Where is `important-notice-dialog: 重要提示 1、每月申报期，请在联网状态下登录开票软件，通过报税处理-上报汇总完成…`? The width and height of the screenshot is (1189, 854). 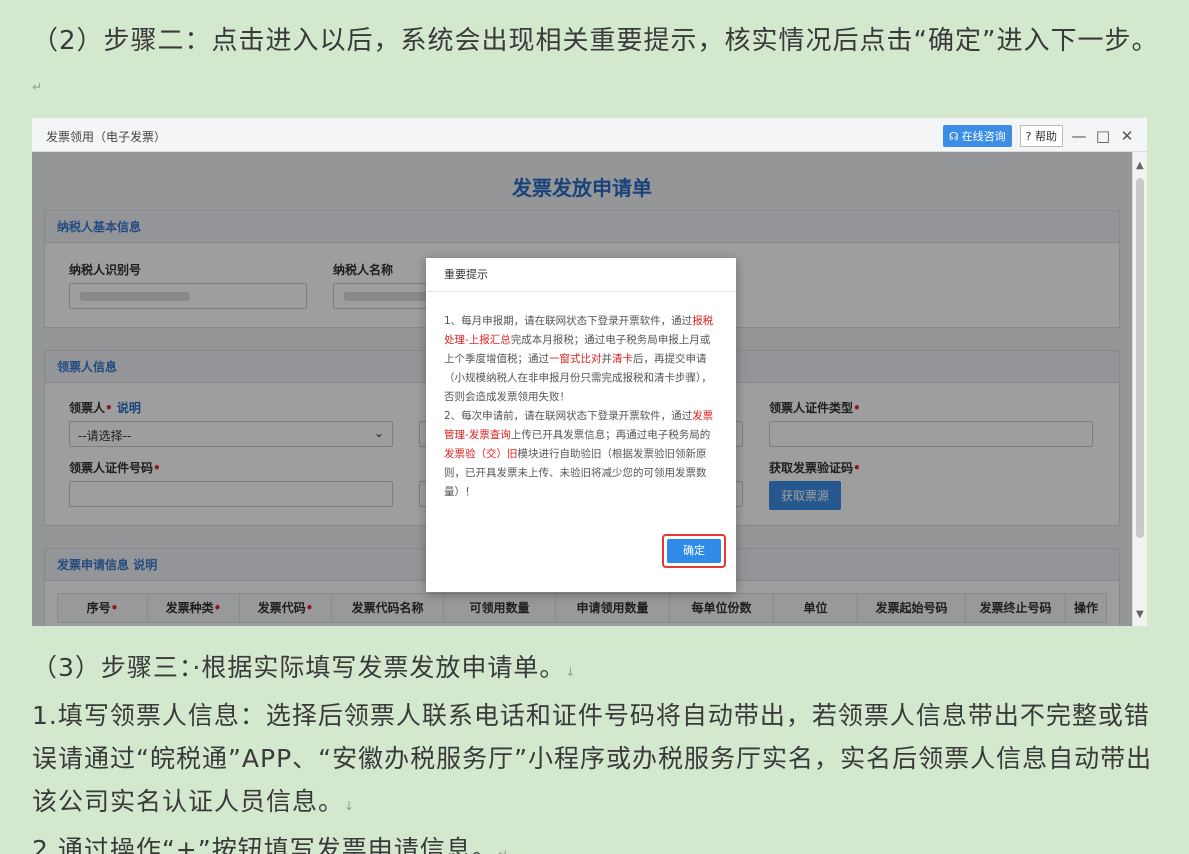 important-notice-dialog: 重要提示 1、每月申报期，请在联网状态下登录开票软件，通过报税处理-上报汇总完成… is located at coordinates (581, 425).